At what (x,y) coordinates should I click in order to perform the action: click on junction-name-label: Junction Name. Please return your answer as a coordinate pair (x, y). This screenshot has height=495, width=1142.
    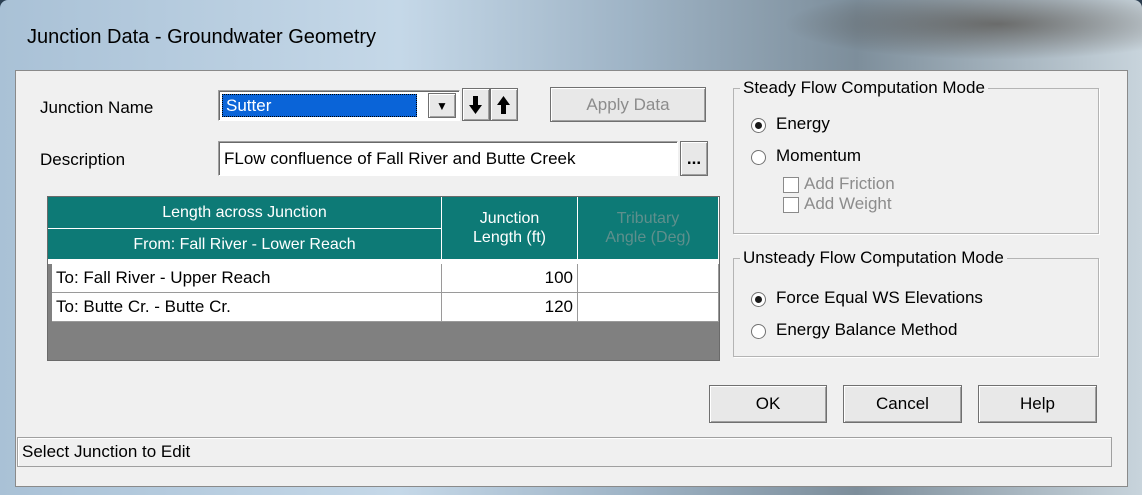
    Looking at the image, I should click on (97, 107).